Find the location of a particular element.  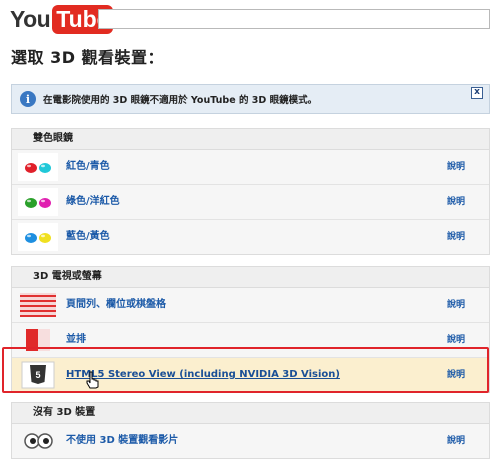

section-heading: 沒有 3D 裝置 is located at coordinates (250, 413).